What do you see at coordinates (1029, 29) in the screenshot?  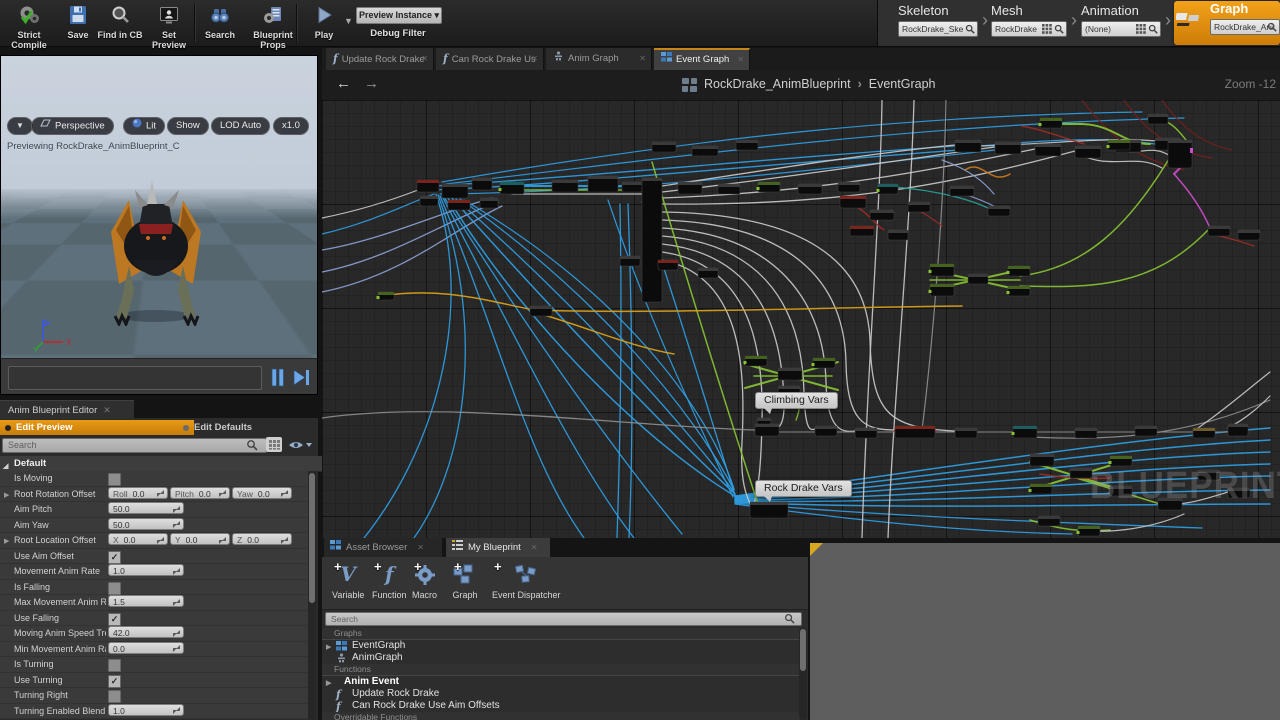 I see `mesh-asset-value: RockDrake` at bounding box center [1029, 29].